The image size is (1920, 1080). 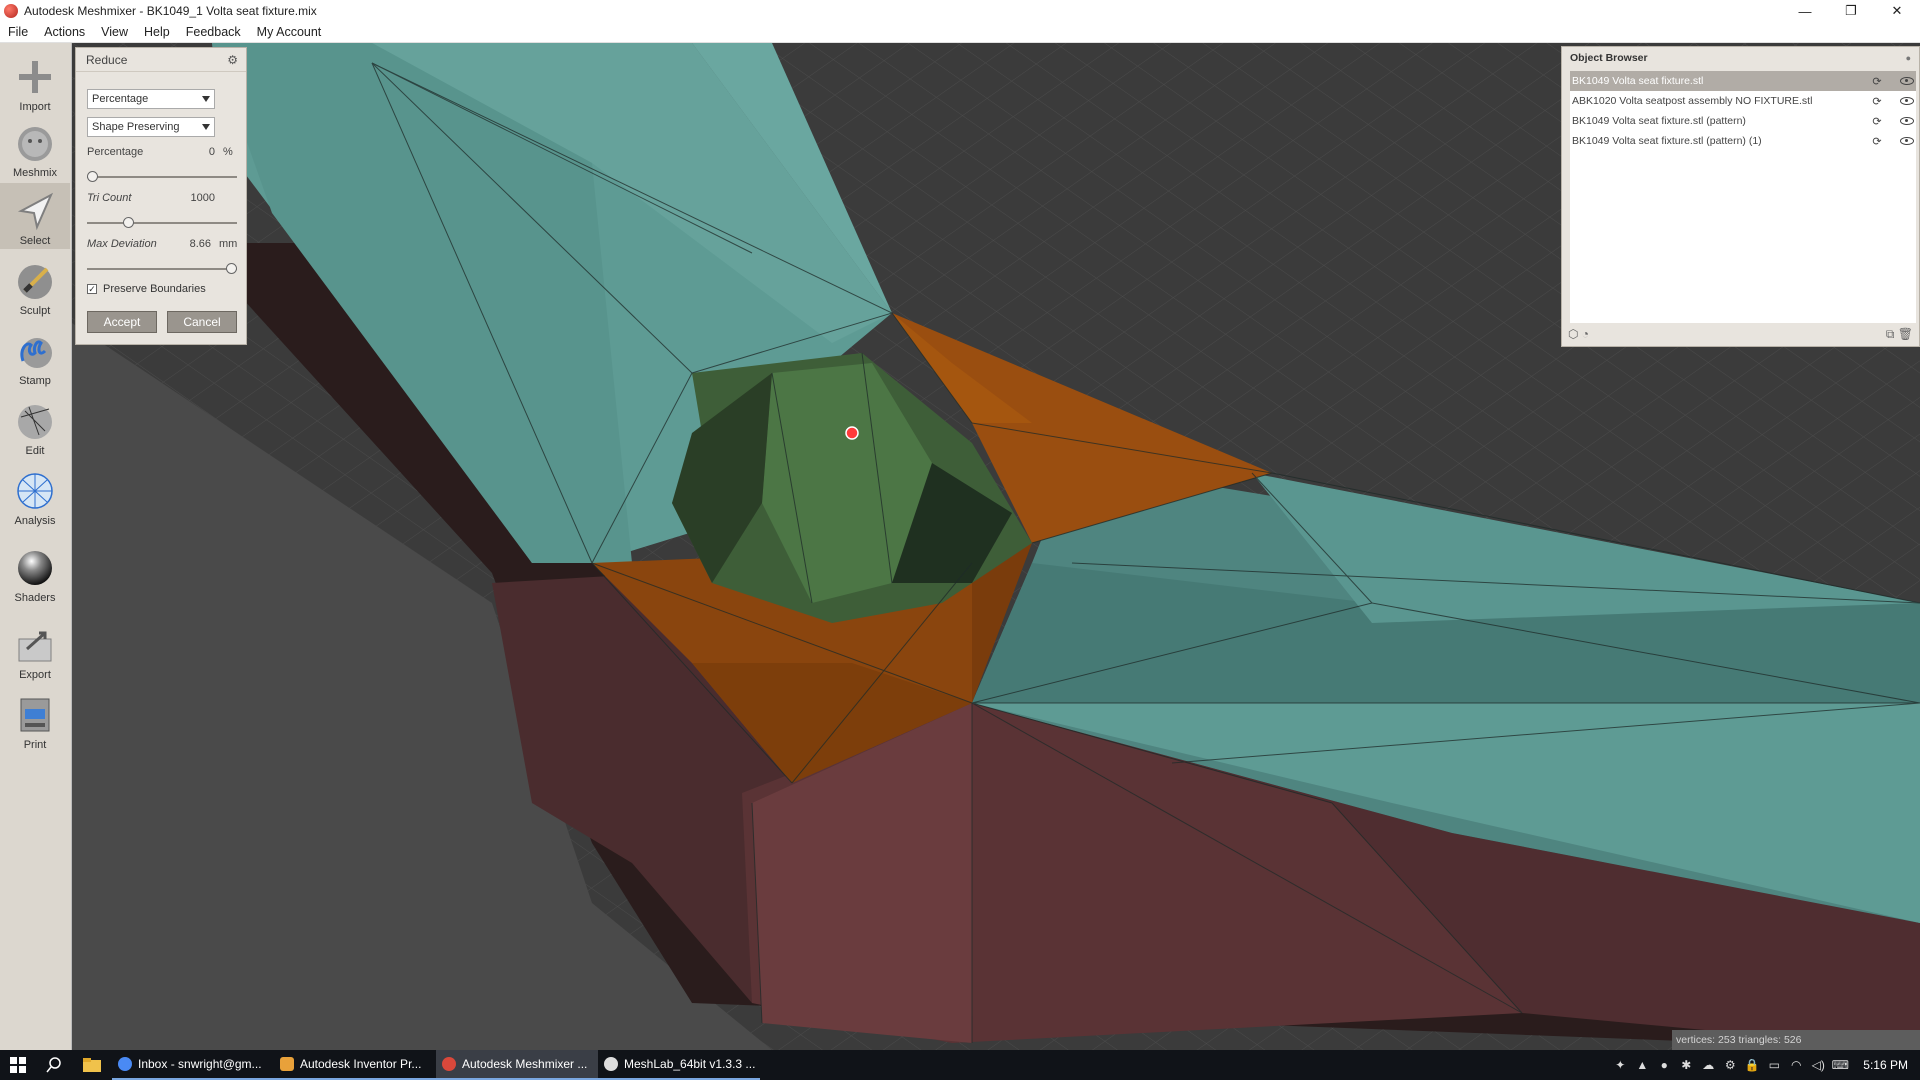 What do you see at coordinates (1638, 81) in the screenshot?
I see `object-name: BK1049 Volta seat fixture.stl` at bounding box center [1638, 81].